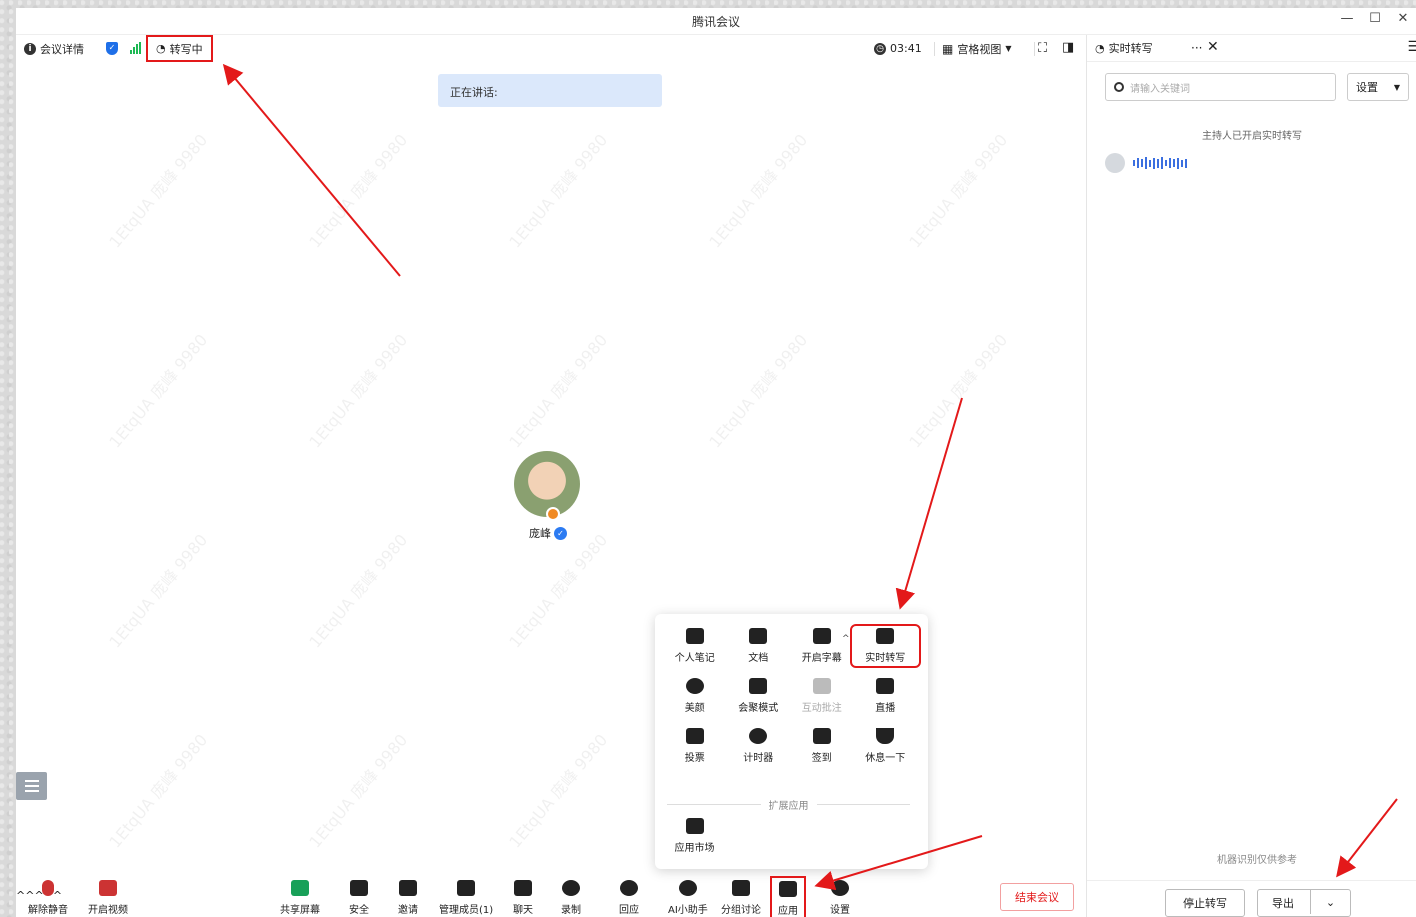 This screenshot has width=1416, height=917. I want to click on arrow-to-export-button, so click(1367, 838).